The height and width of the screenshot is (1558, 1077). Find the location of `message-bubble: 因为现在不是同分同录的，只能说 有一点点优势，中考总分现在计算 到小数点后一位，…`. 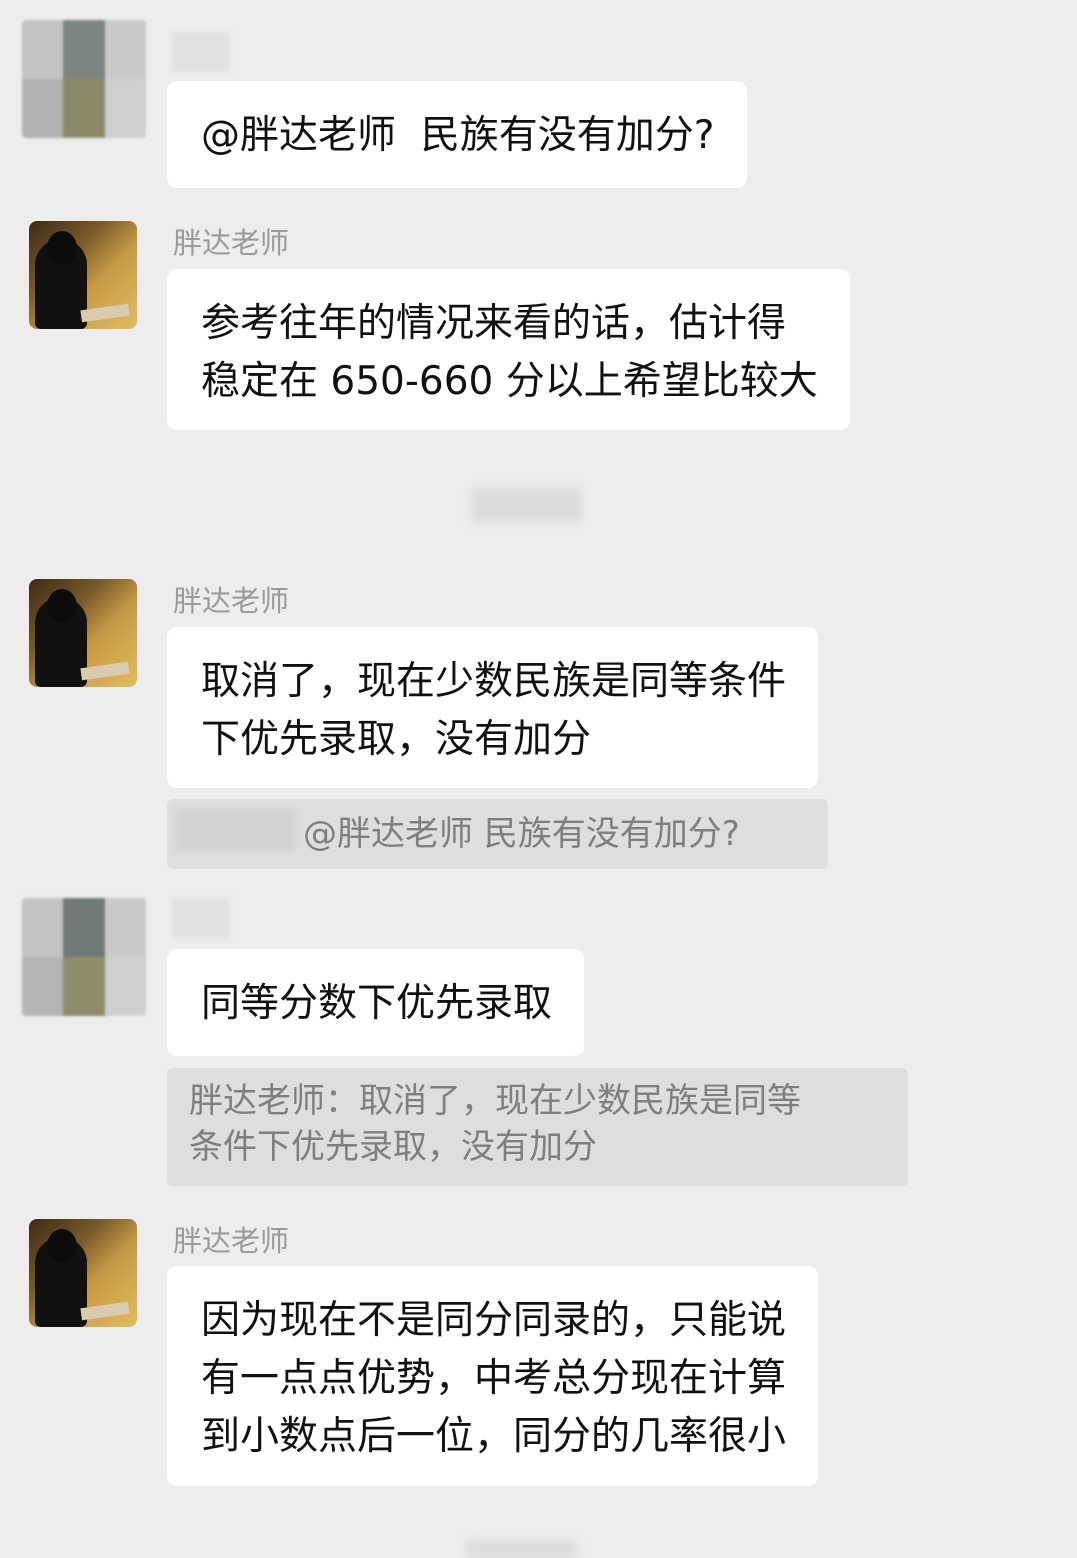

message-bubble: 因为现在不是同分同录的，只能说 有一点点优势，中考总分现在计算 到小数点后一位，… is located at coordinates (493, 1376).